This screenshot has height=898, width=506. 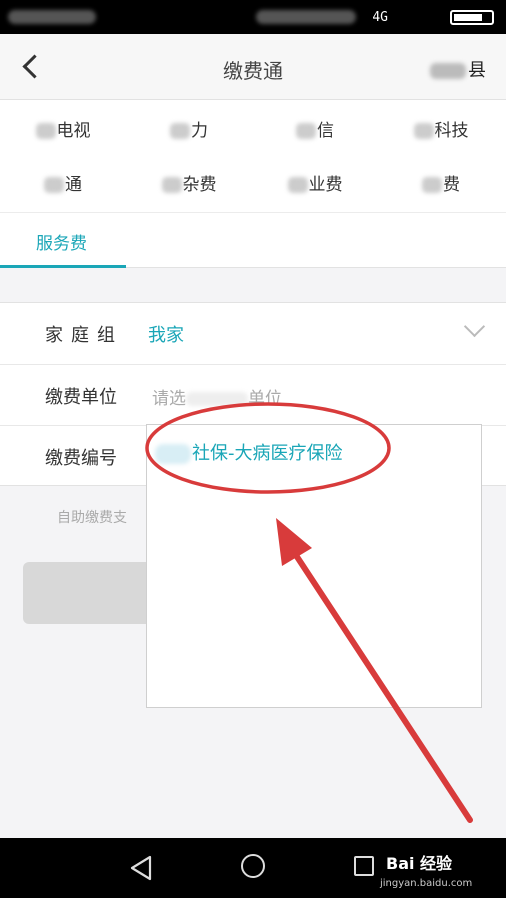 What do you see at coordinates (451, 131) in the screenshot?
I see `category-label: 科技` at bounding box center [451, 131].